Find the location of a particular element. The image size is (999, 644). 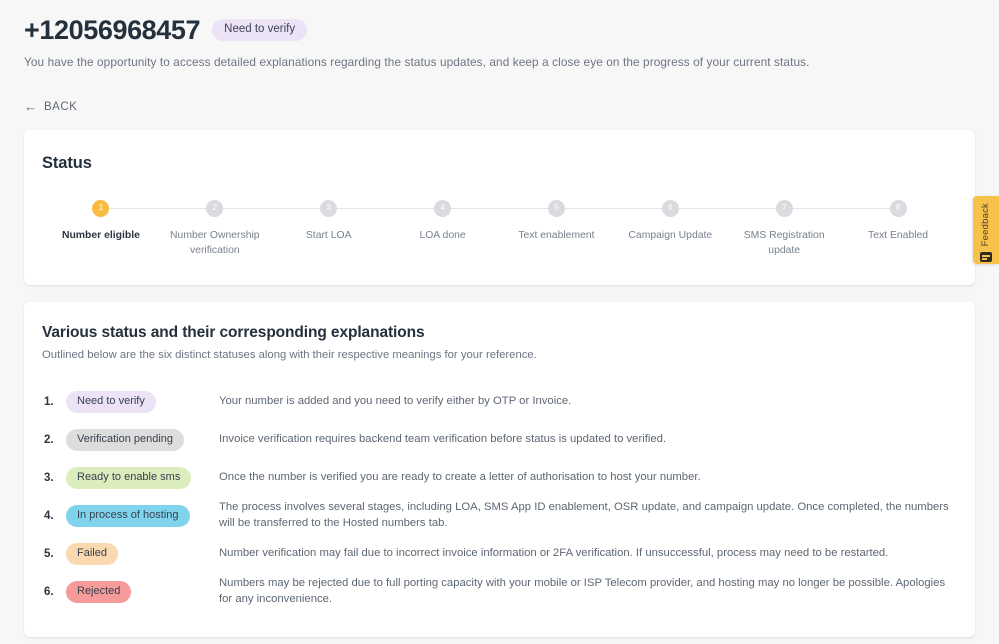

list-item-badge-cell: Verification pending is located at coordinates (142, 439).